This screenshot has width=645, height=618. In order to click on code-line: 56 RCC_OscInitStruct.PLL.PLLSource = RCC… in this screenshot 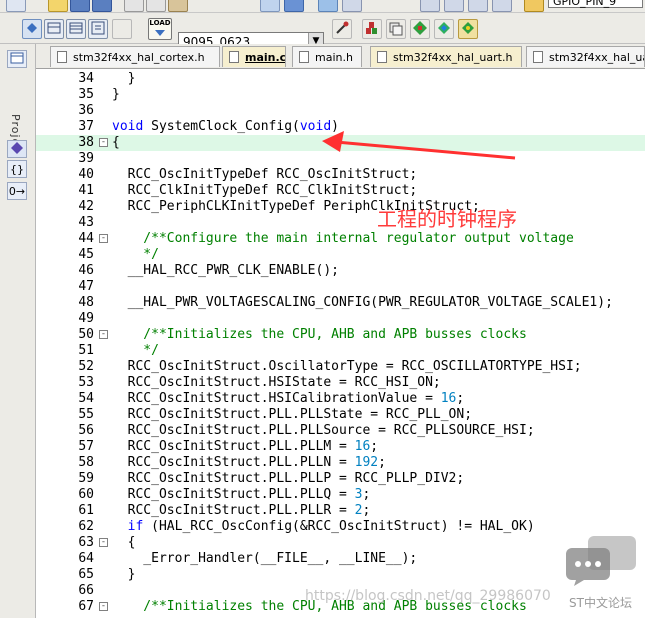, I will do `click(340, 431)`.